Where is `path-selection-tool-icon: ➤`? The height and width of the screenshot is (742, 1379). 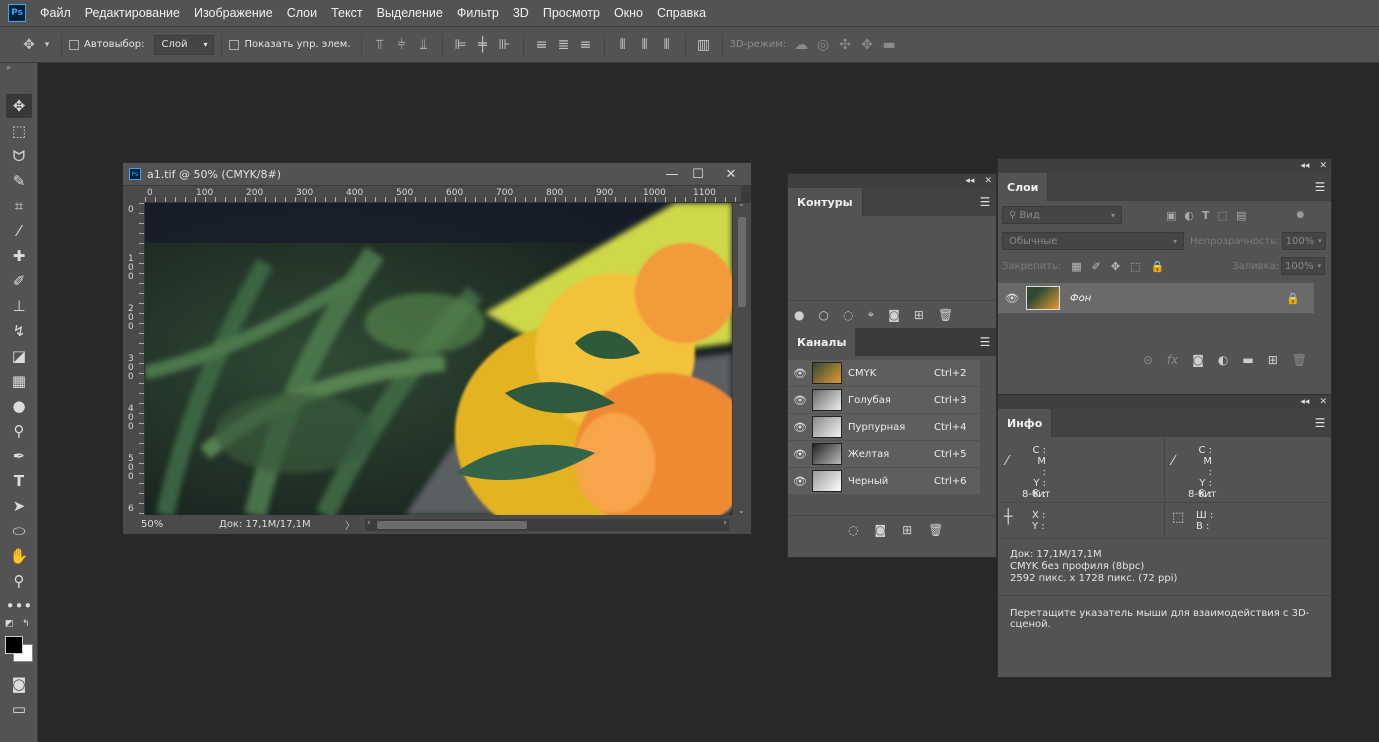 path-selection-tool-icon: ➤ is located at coordinates (19, 506).